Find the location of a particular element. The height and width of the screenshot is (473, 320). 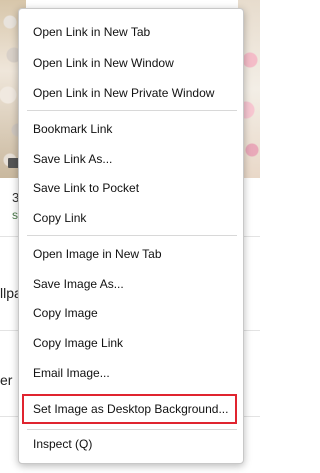

menu-item-save-link-to-pocket: Save Link to Pocket is located at coordinates (131, 188).